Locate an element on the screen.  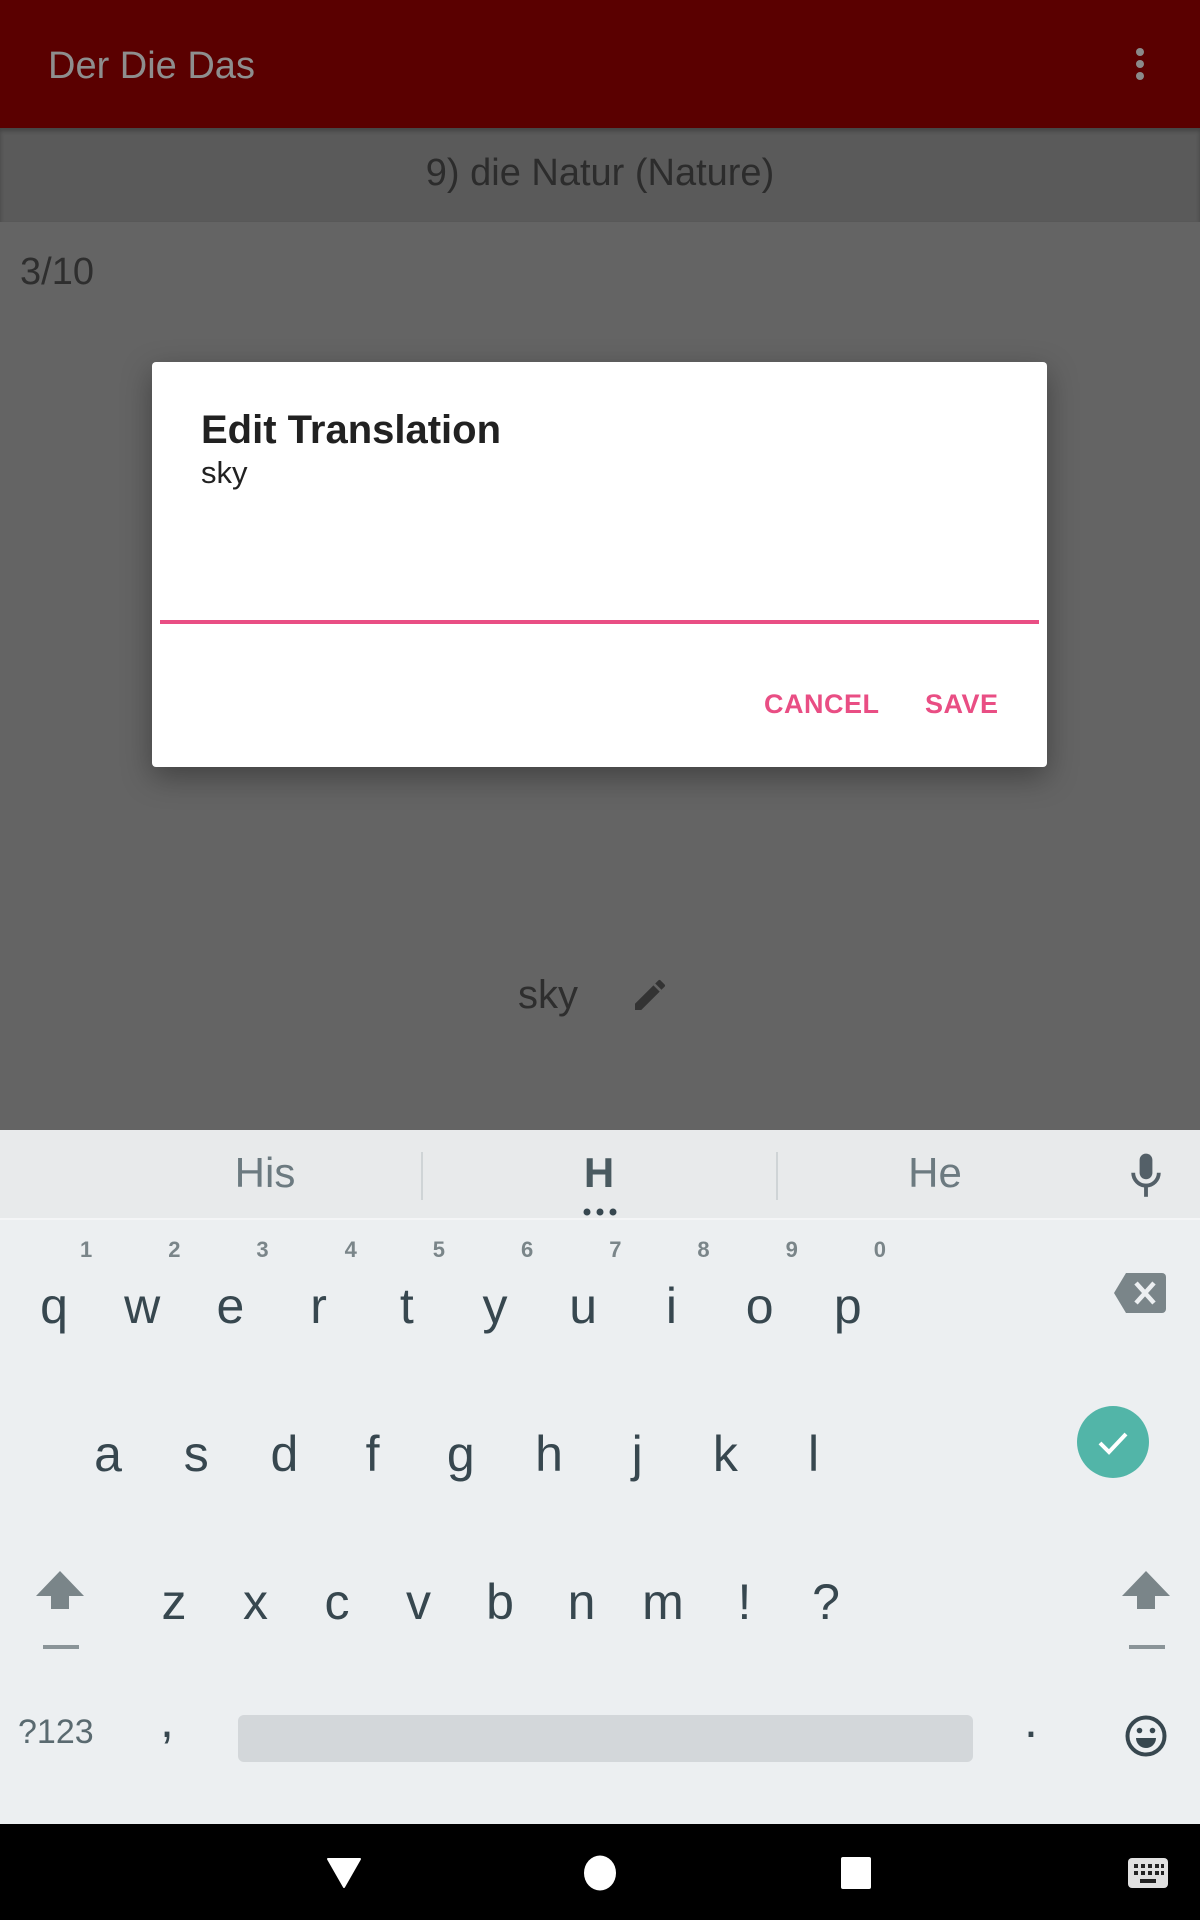
check-icon is located at coordinates (1113, 1443).